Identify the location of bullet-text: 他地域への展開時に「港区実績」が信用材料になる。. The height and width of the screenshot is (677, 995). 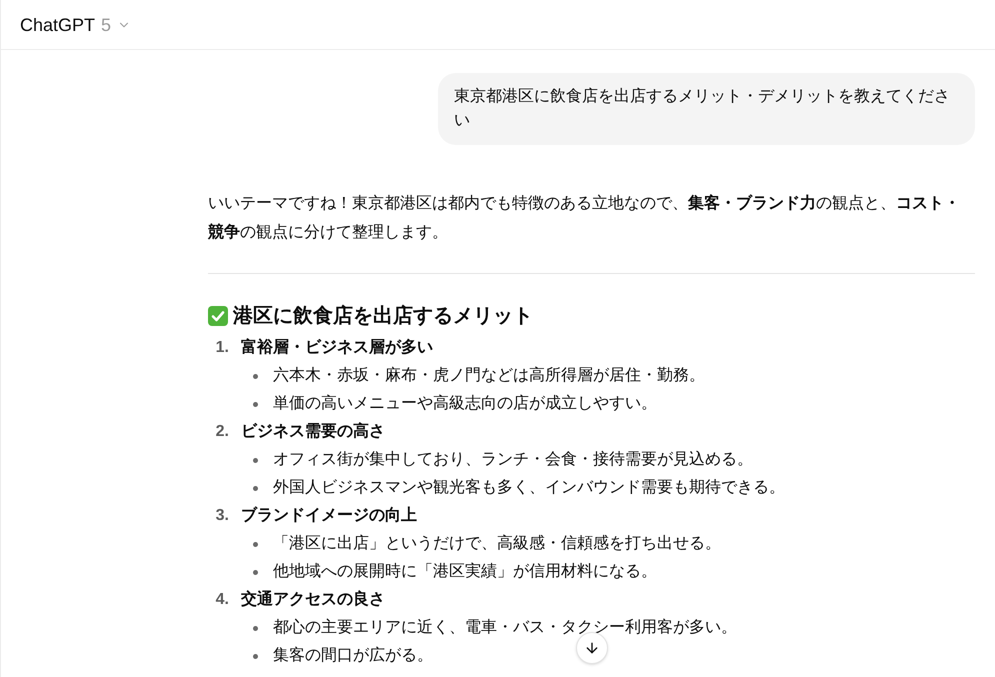
(465, 572).